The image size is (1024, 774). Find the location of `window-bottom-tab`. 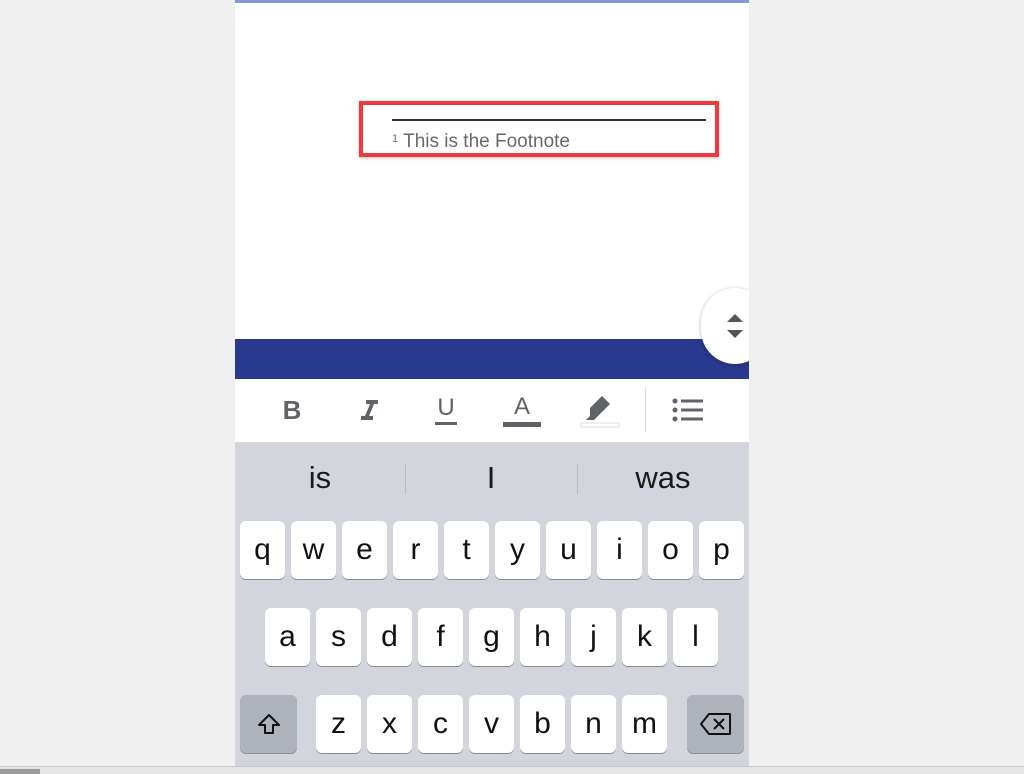

window-bottom-tab is located at coordinates (20, 771).